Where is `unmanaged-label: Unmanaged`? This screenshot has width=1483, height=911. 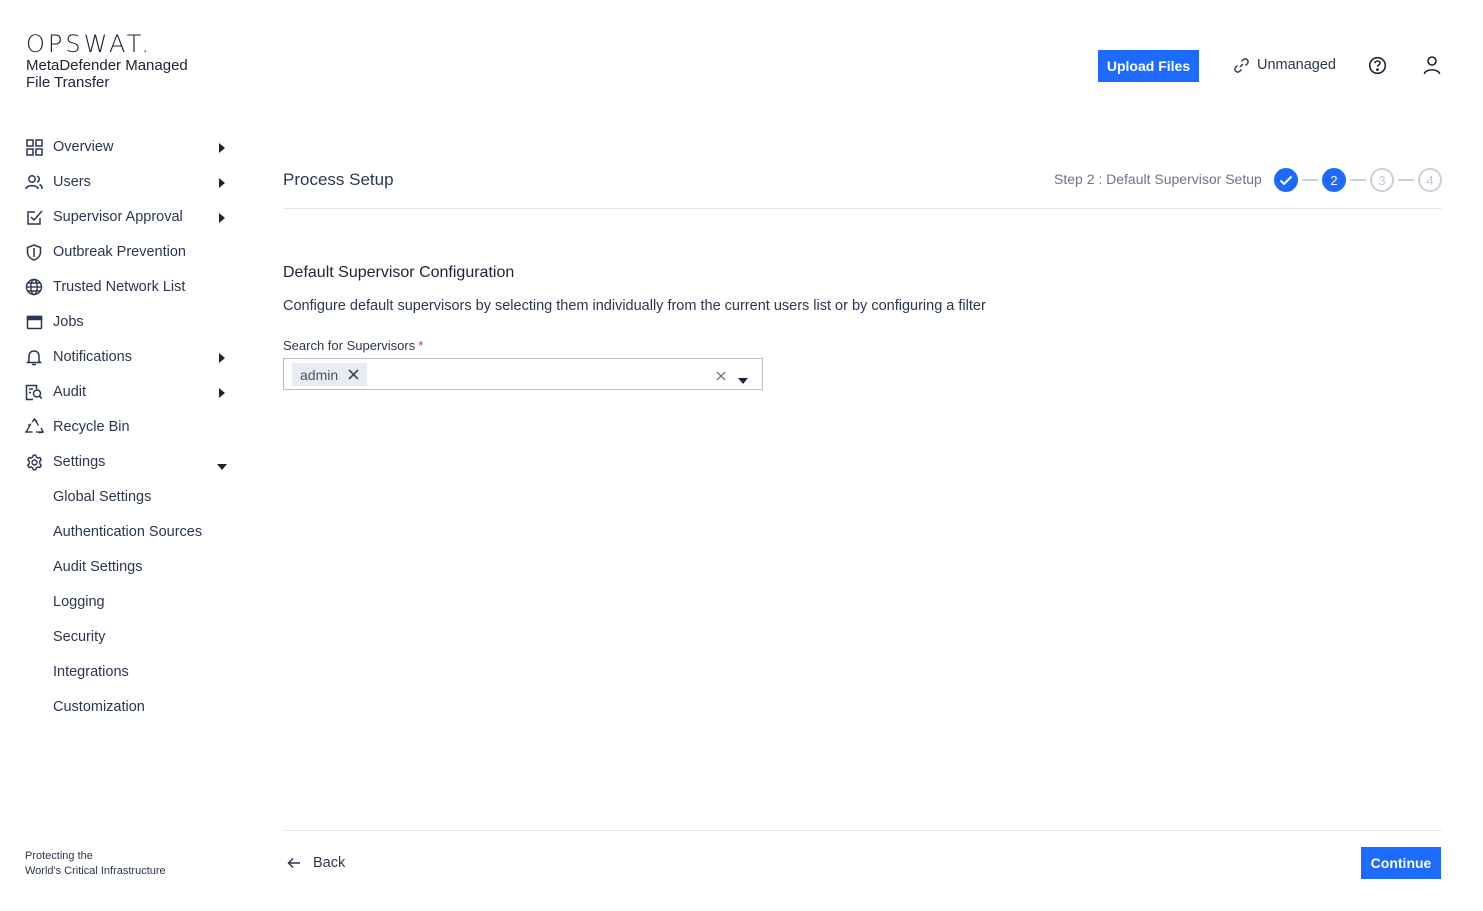 unmanaged-label: Unmanaged is located at coordinates (1296, 65).